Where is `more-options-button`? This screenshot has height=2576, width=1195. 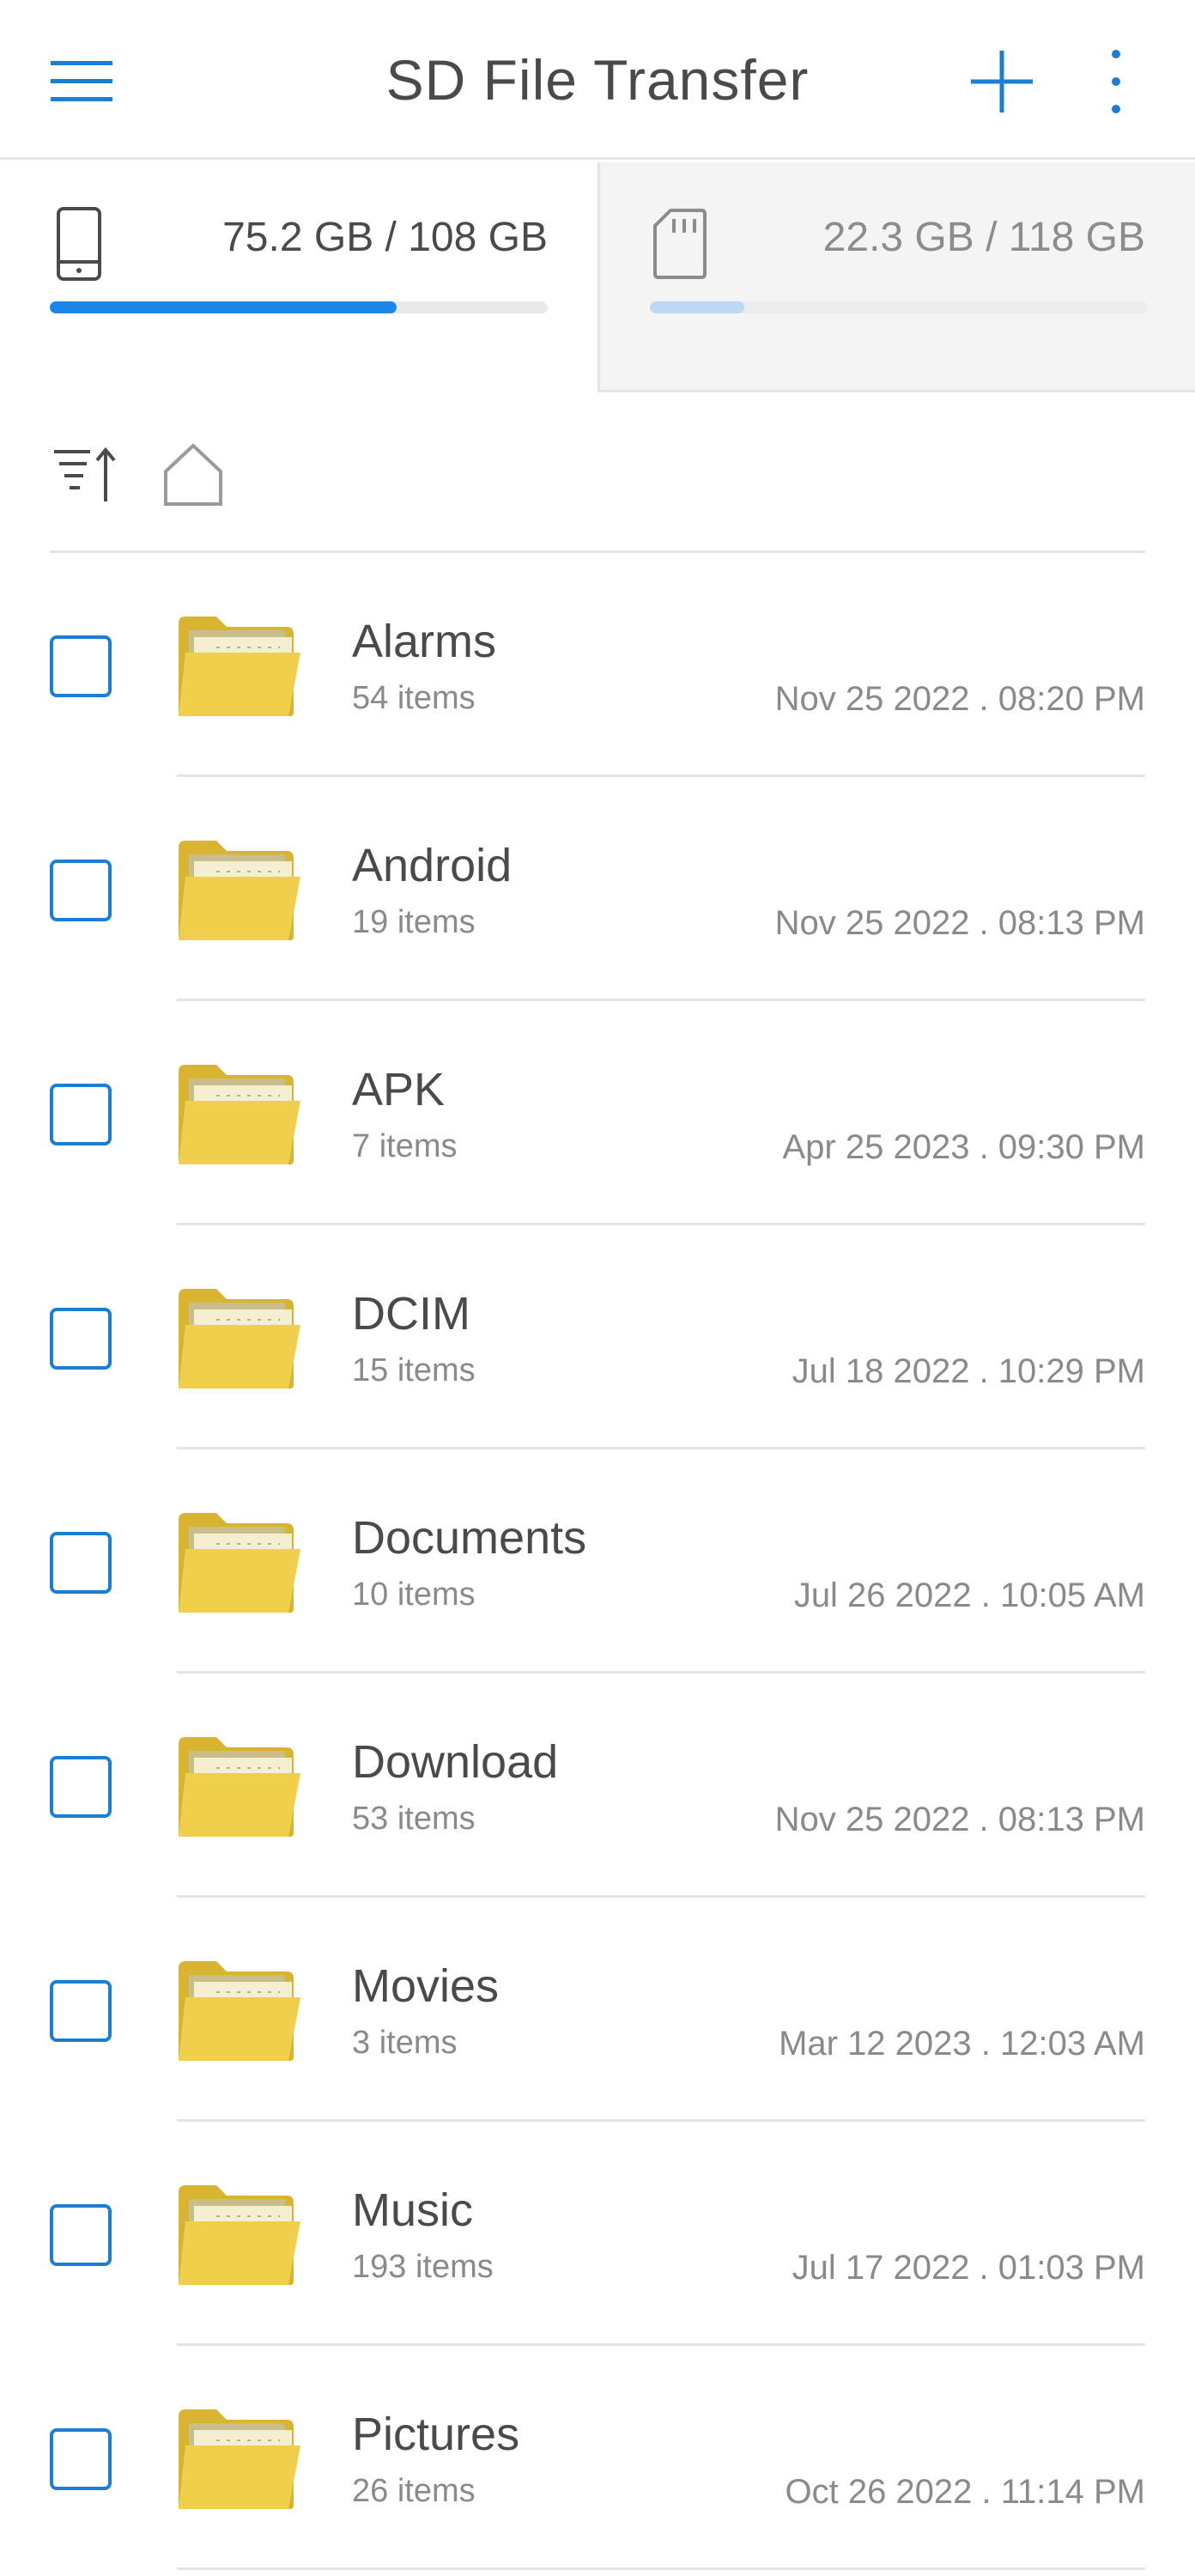 more-options-button is located at coordinates (1116, 82).